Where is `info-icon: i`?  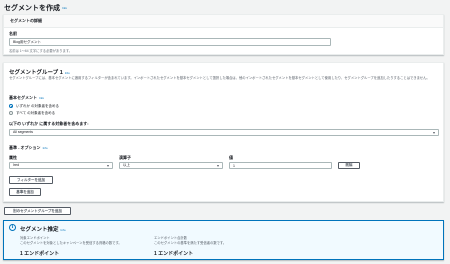 info-icon: i is located at coordinates (12, 227).